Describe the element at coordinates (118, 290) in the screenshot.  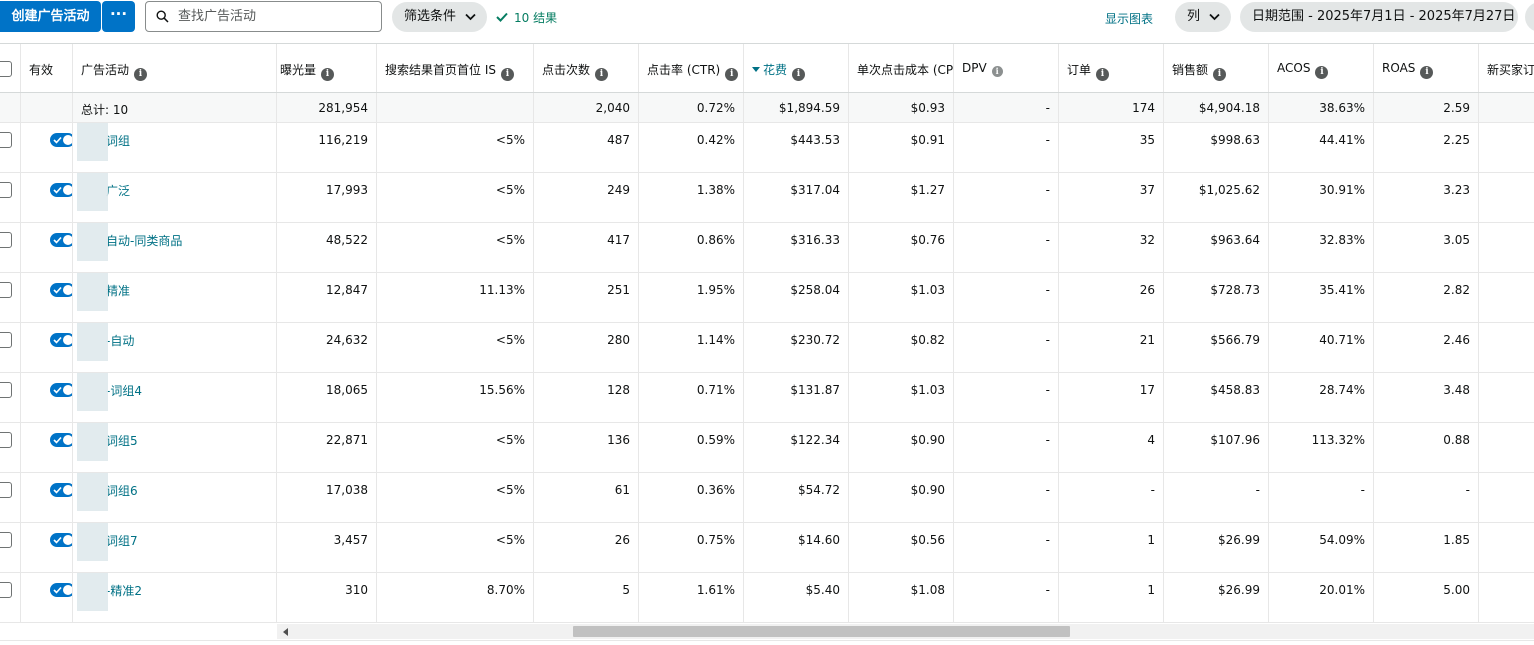
I see `campaign-name-link: 精准` at that location.